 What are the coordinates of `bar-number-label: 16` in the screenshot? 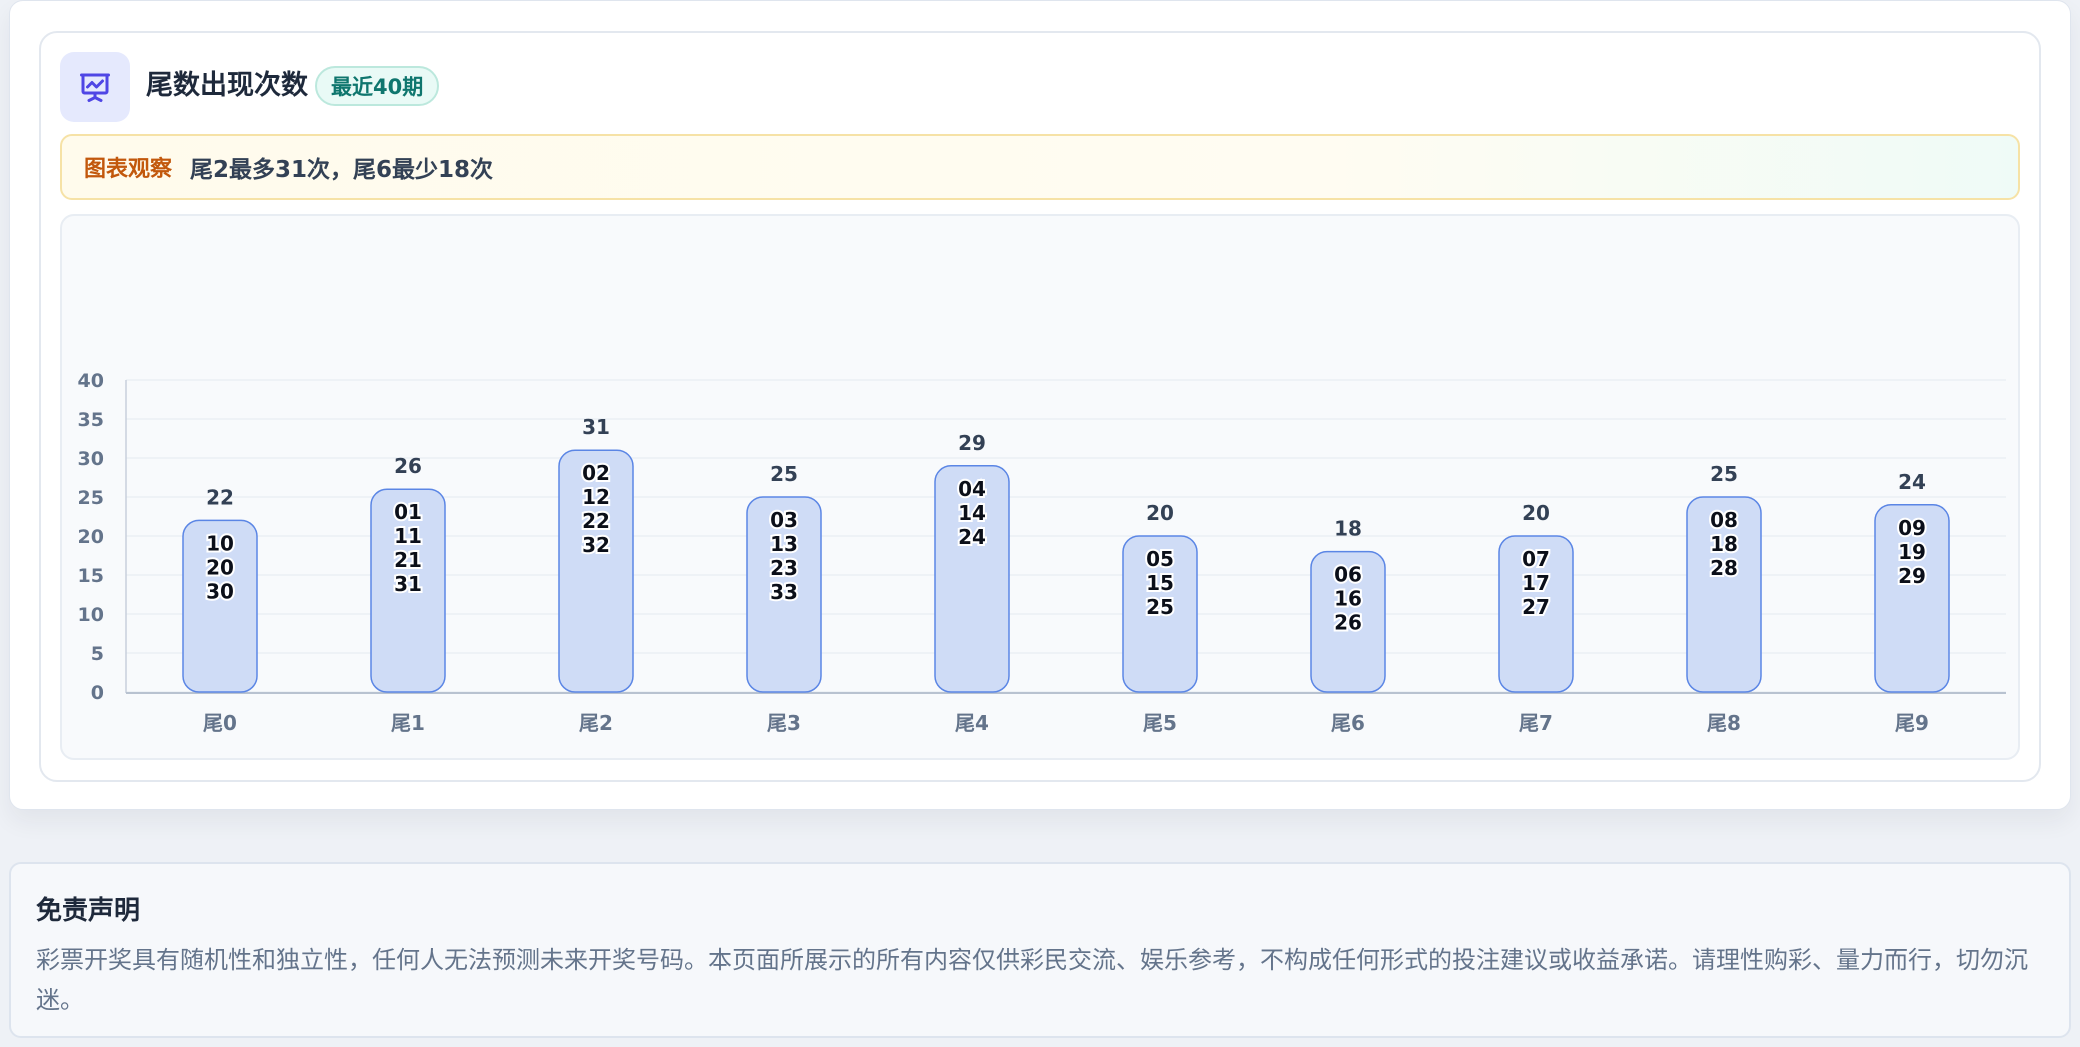 It's located at (1348, 599).